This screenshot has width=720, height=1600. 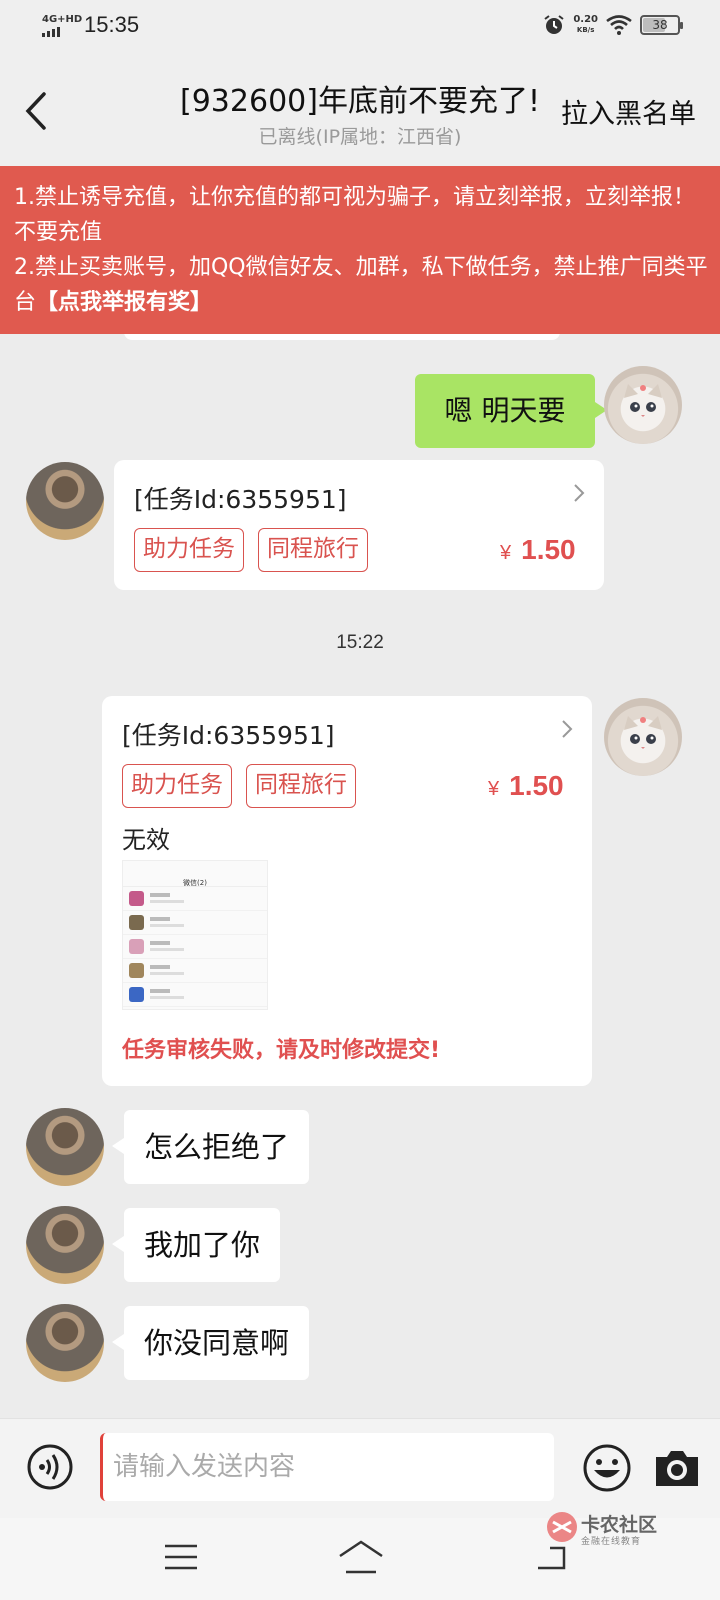 I want to click on review-status: 任务审核失败，请及时修改提交!, so click(x=281, y=1050).